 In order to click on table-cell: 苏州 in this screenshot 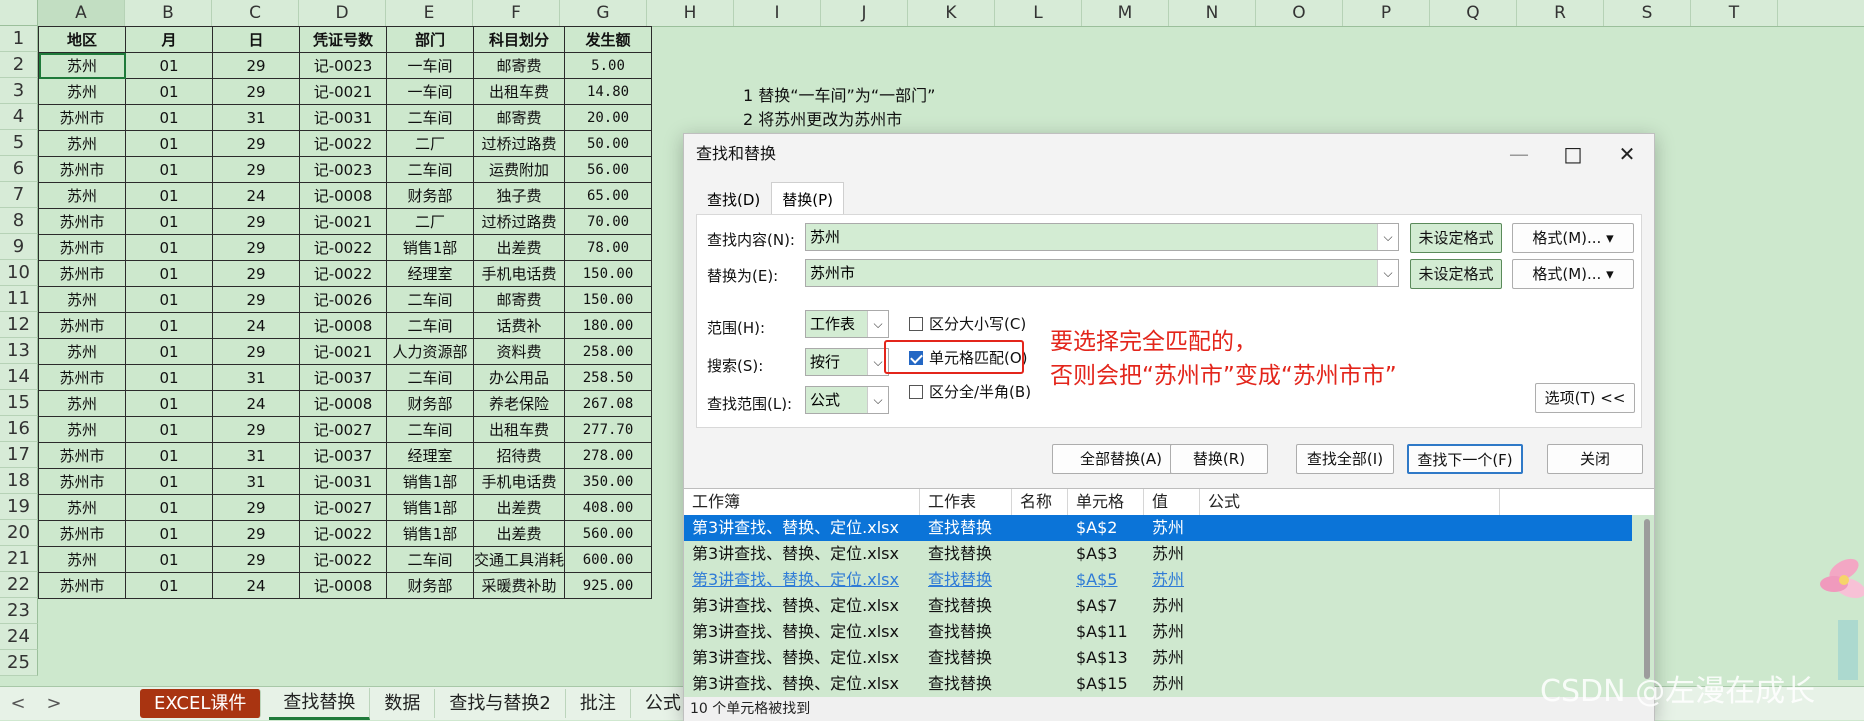, I will do `click(82, 559)`.